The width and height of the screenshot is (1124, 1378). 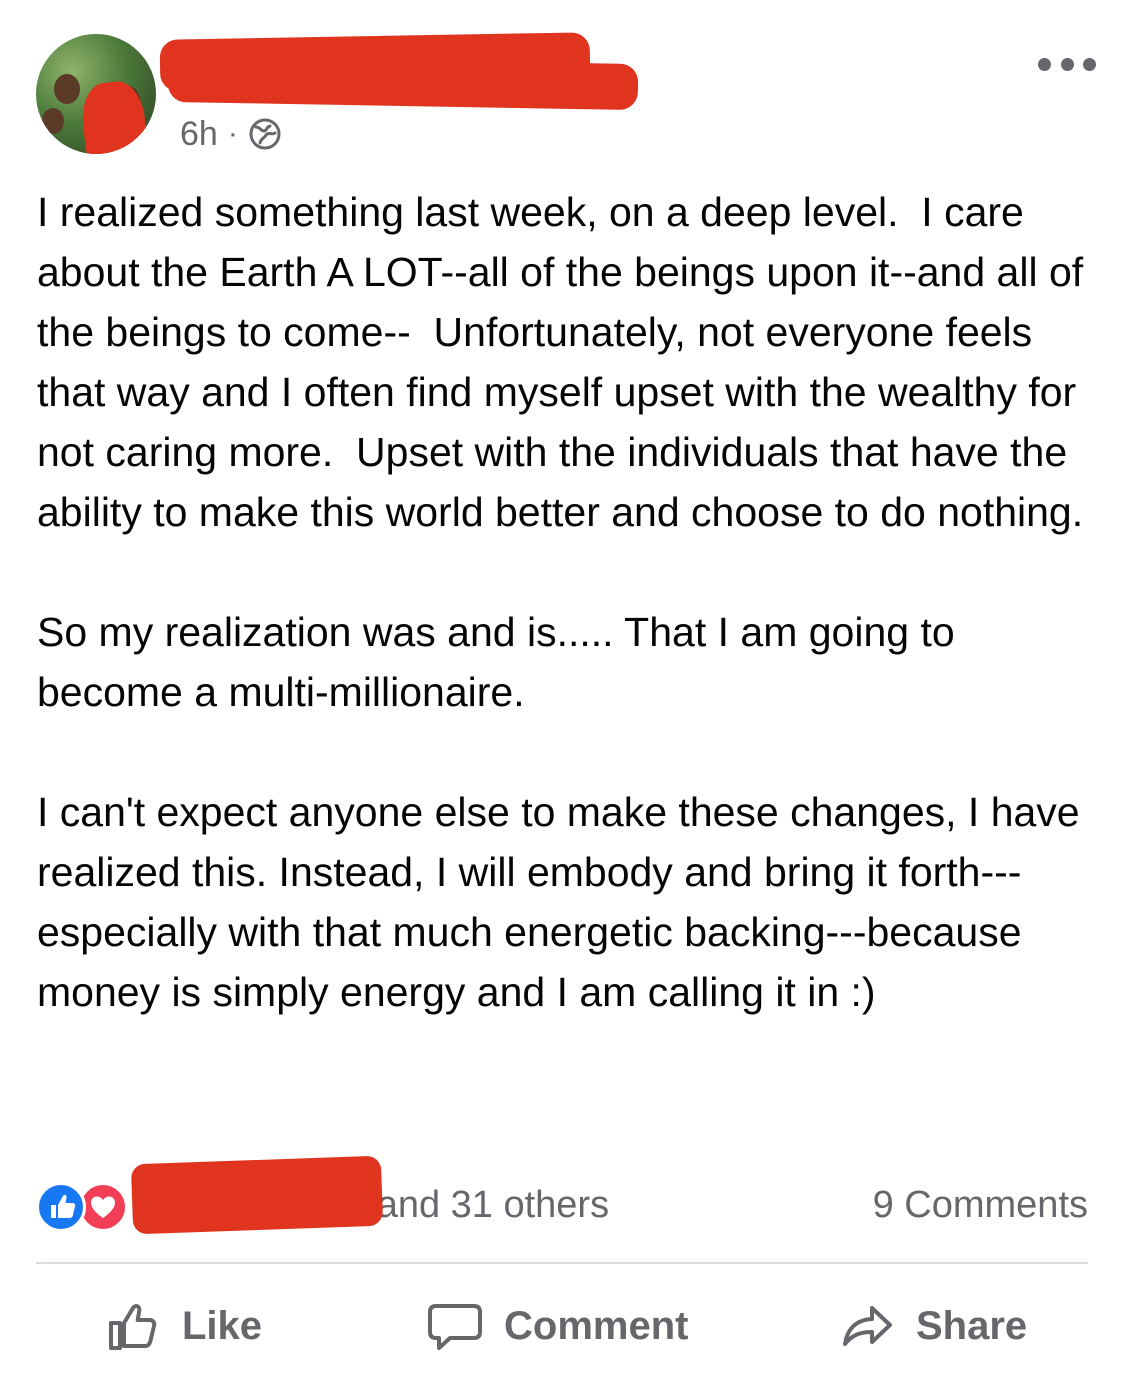 I want to click on avatar-redaction, so click(x=115, y=116).